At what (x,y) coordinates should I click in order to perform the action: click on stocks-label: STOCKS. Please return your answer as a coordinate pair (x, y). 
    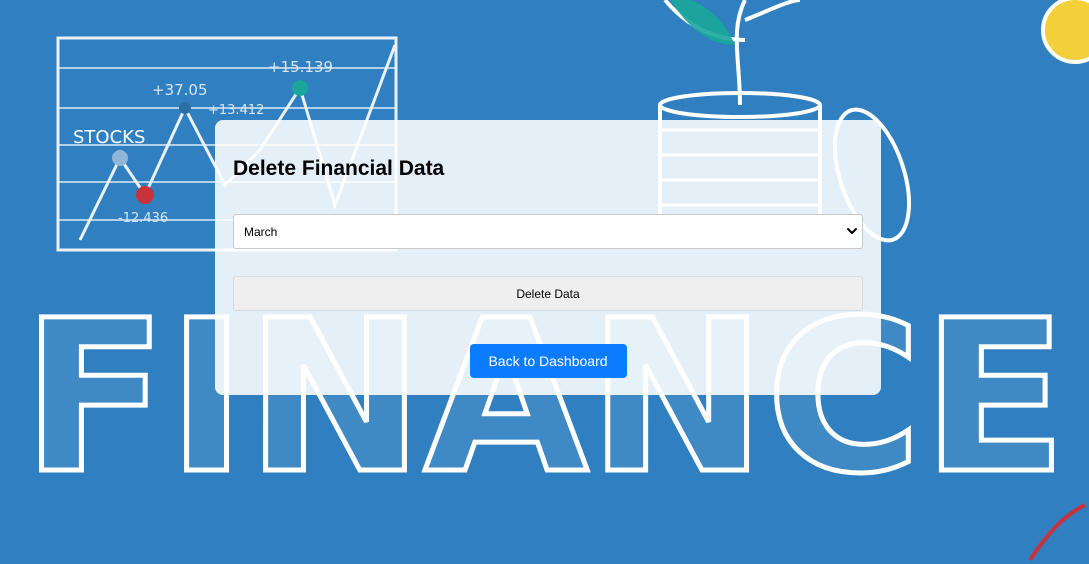
    Looking at the image, I should click on (109, 137).